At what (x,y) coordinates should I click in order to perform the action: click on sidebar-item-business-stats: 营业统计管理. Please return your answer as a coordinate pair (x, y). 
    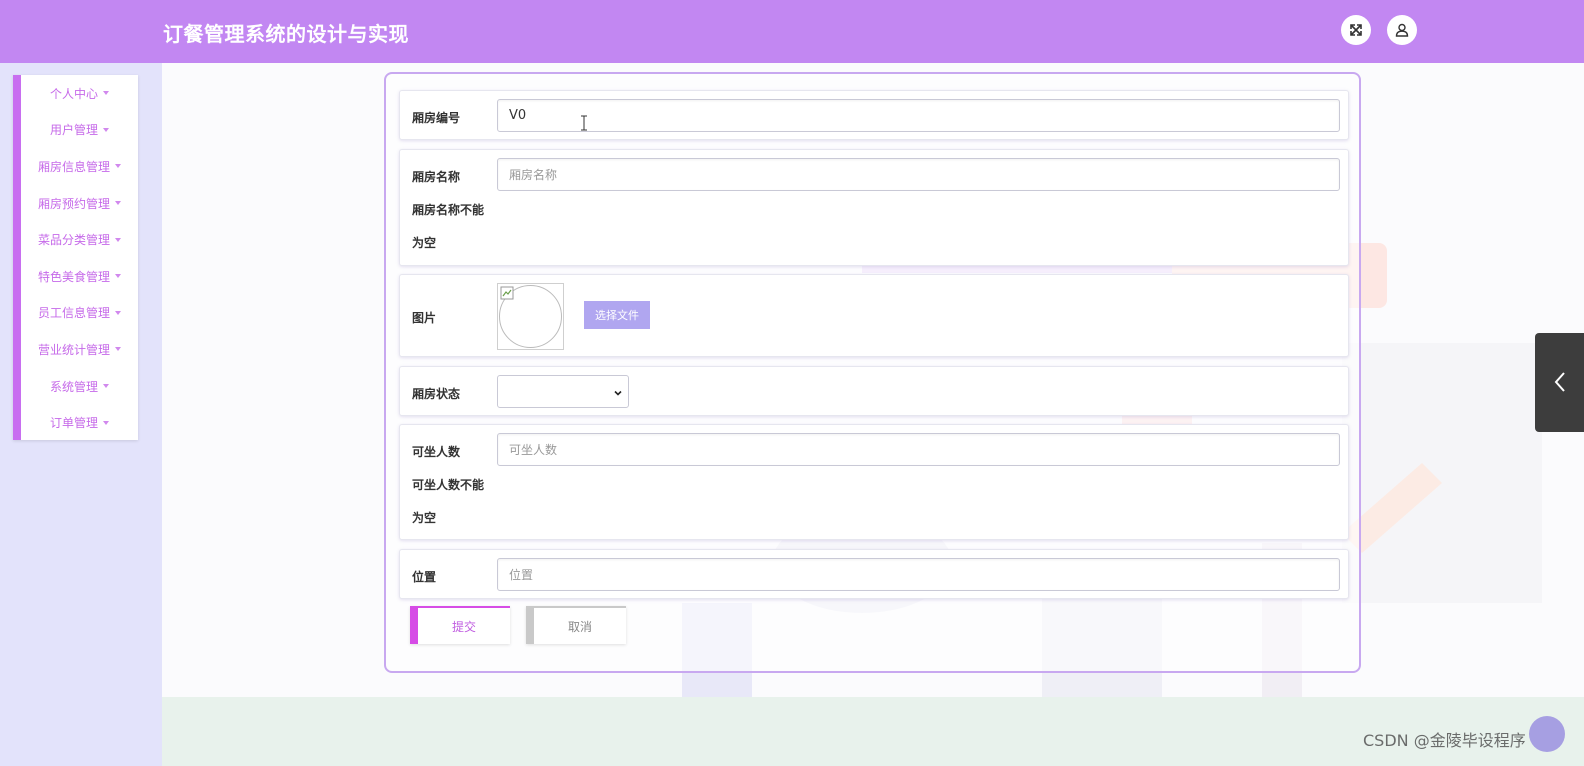
    Looking at the image, I should click on (79, 349).